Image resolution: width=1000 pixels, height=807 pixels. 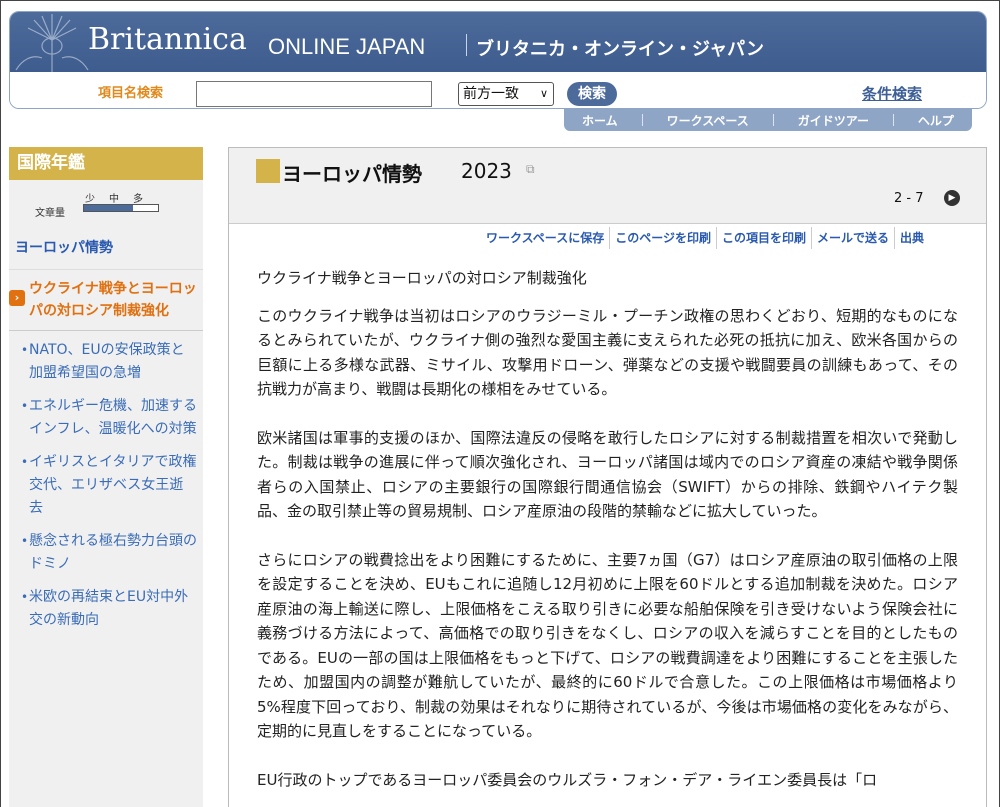 I want to click on article-header: ヨーロッパ情勢 2023 ⧉ 2 - 7 ▶, so click(x=607, y=186).